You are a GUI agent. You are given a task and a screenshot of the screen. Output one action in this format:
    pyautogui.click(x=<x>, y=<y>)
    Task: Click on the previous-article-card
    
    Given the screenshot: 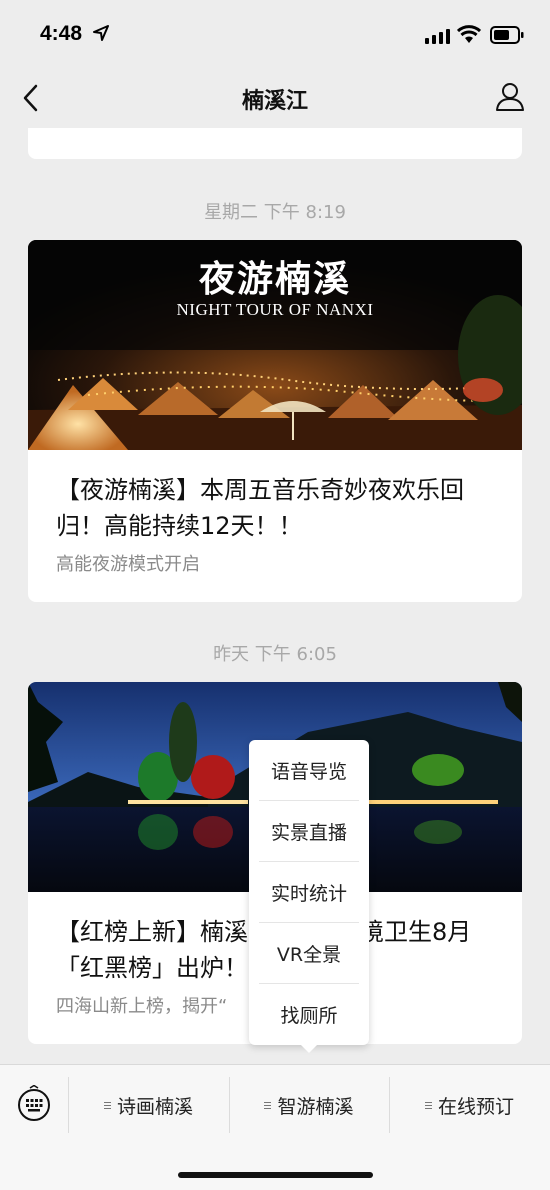 What is the action you would take?
    pyautogui.click(x=275, y=143)
    